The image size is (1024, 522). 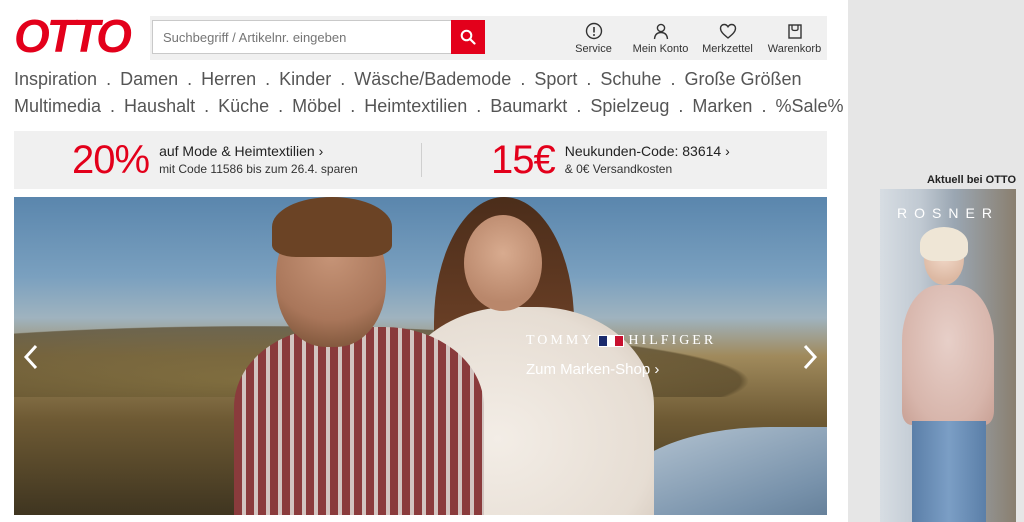 I want to click on hero-man-shirt, so click(x=359, y=421).